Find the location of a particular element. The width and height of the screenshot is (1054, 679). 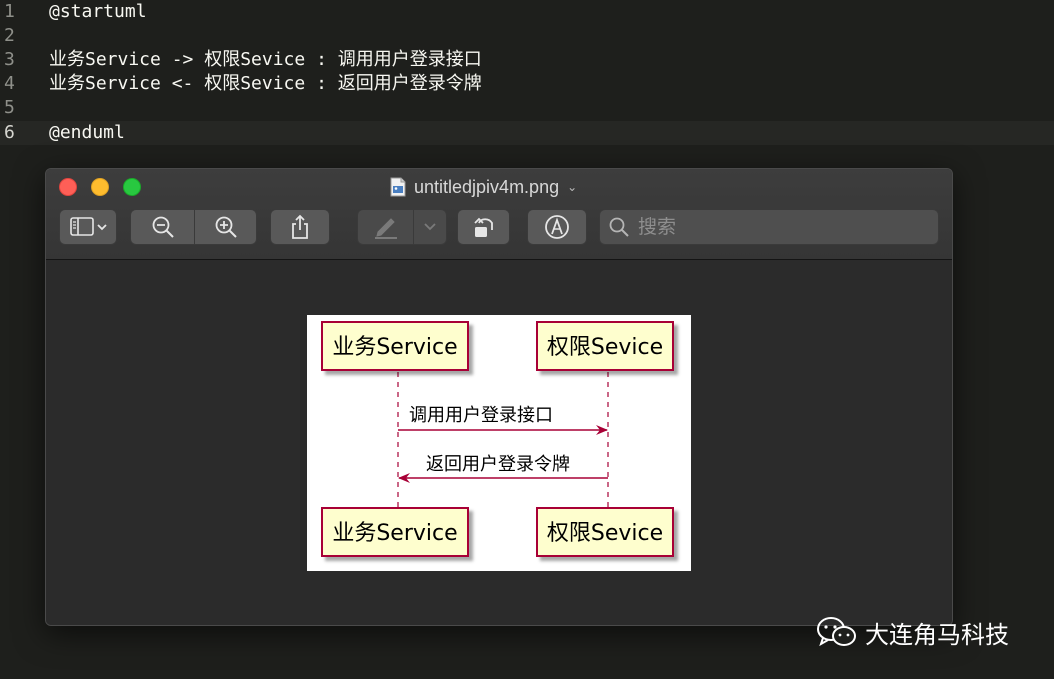

participant-auth-bottom: 权限Sevice is located at coordinates (605, 532).